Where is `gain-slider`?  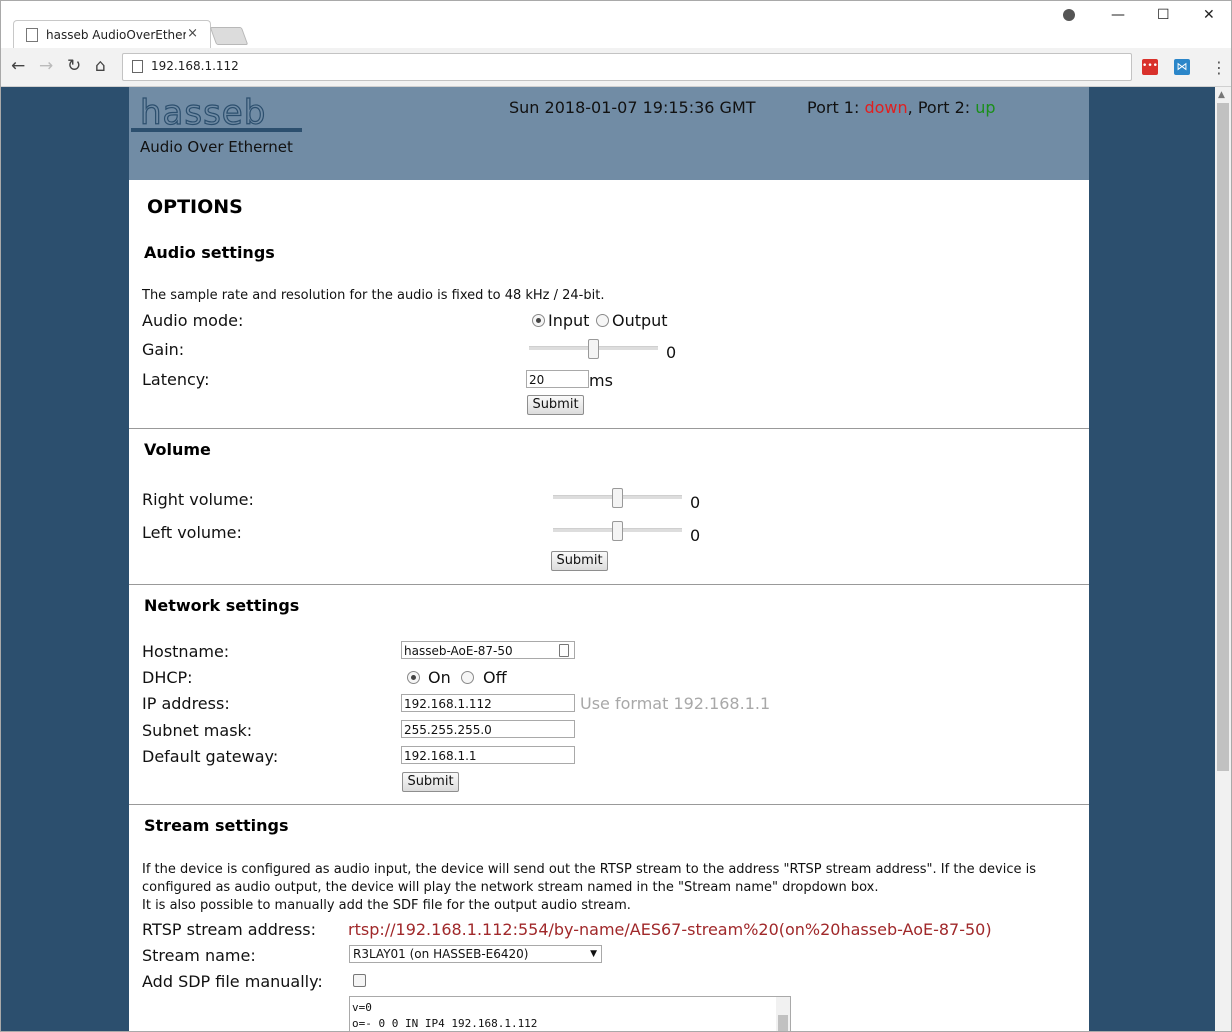 gain-slider is located at coordinates (593, 349).